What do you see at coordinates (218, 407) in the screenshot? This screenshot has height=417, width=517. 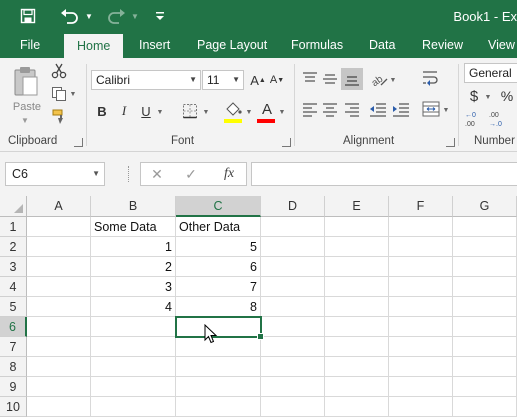 I see `cell-c10` at bounding box center [218, 407].